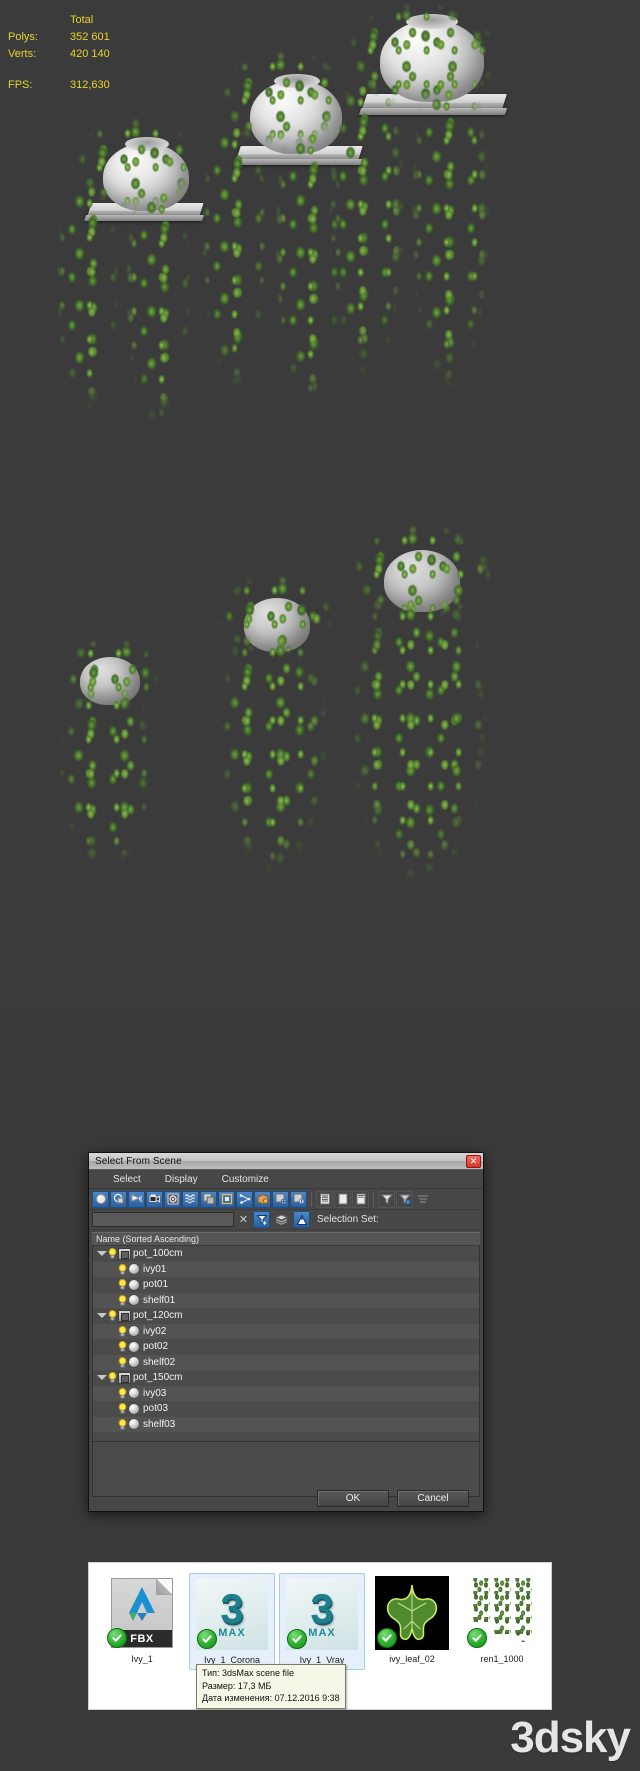 This screenshot has width=640, height=1771. What do you see at coordinates (570, 1738) in the screenshot?
I see `watermark-logo: 3dsky` at bounding box center [570, 1738].